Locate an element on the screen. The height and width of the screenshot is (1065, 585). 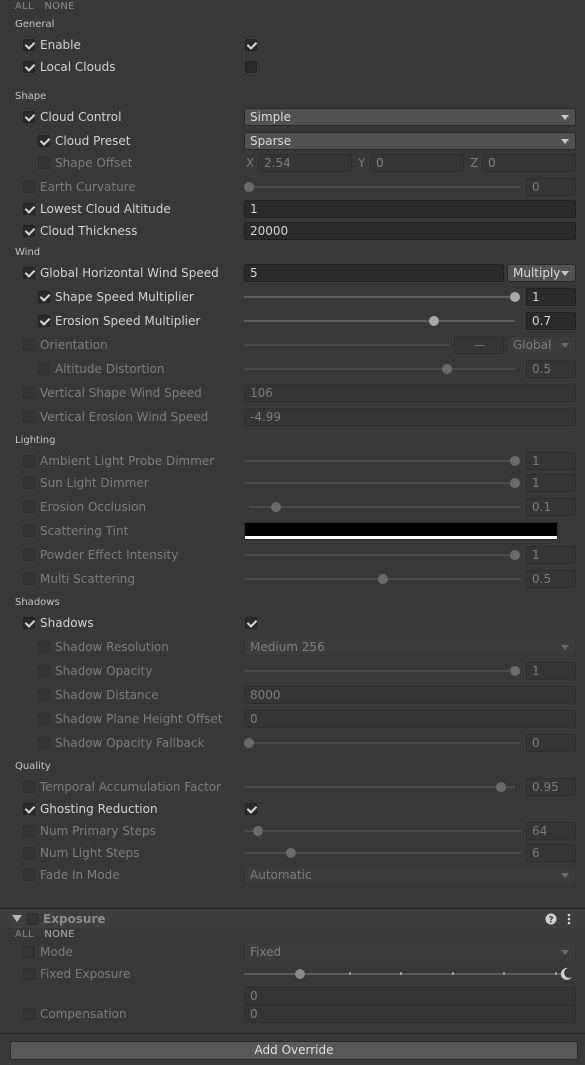
vertical-shape-wind-speed-field: 106 is located at coordinates (410, 393).